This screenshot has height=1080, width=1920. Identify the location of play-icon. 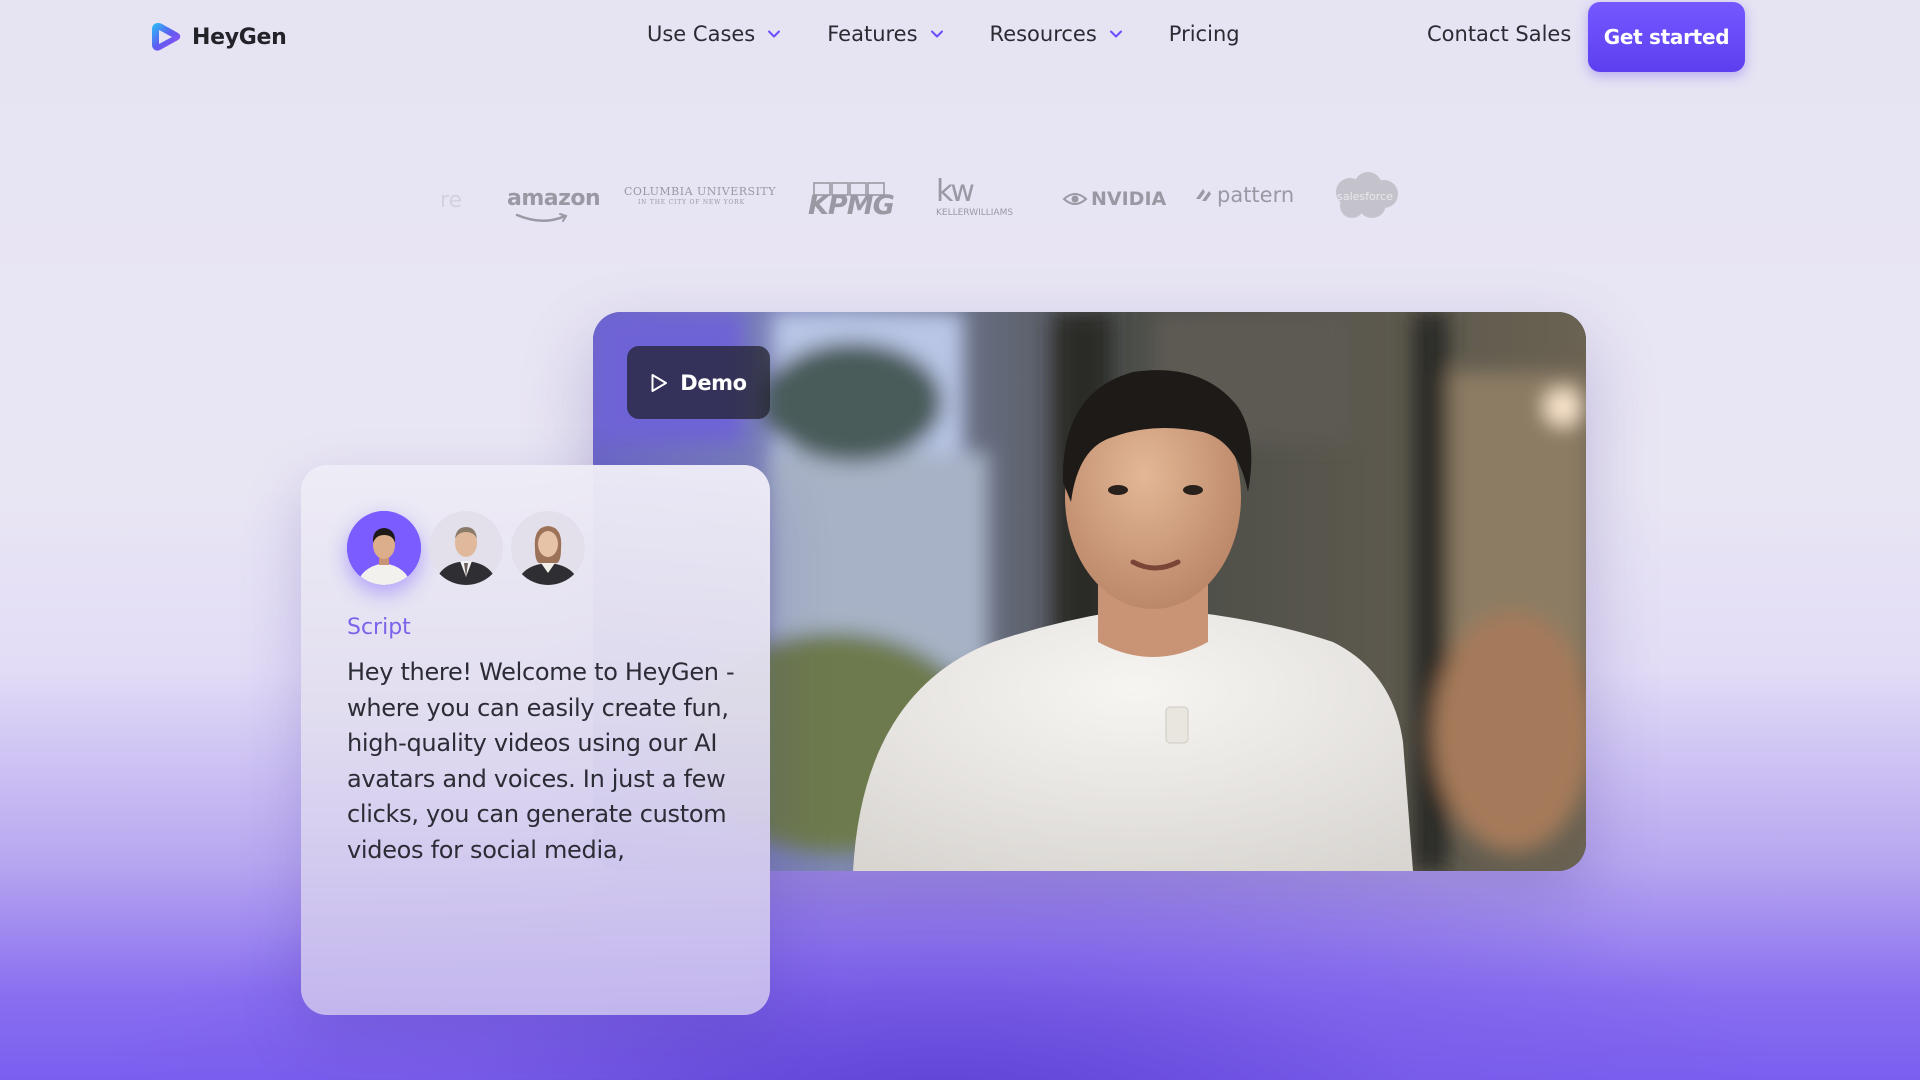
(659, 382).